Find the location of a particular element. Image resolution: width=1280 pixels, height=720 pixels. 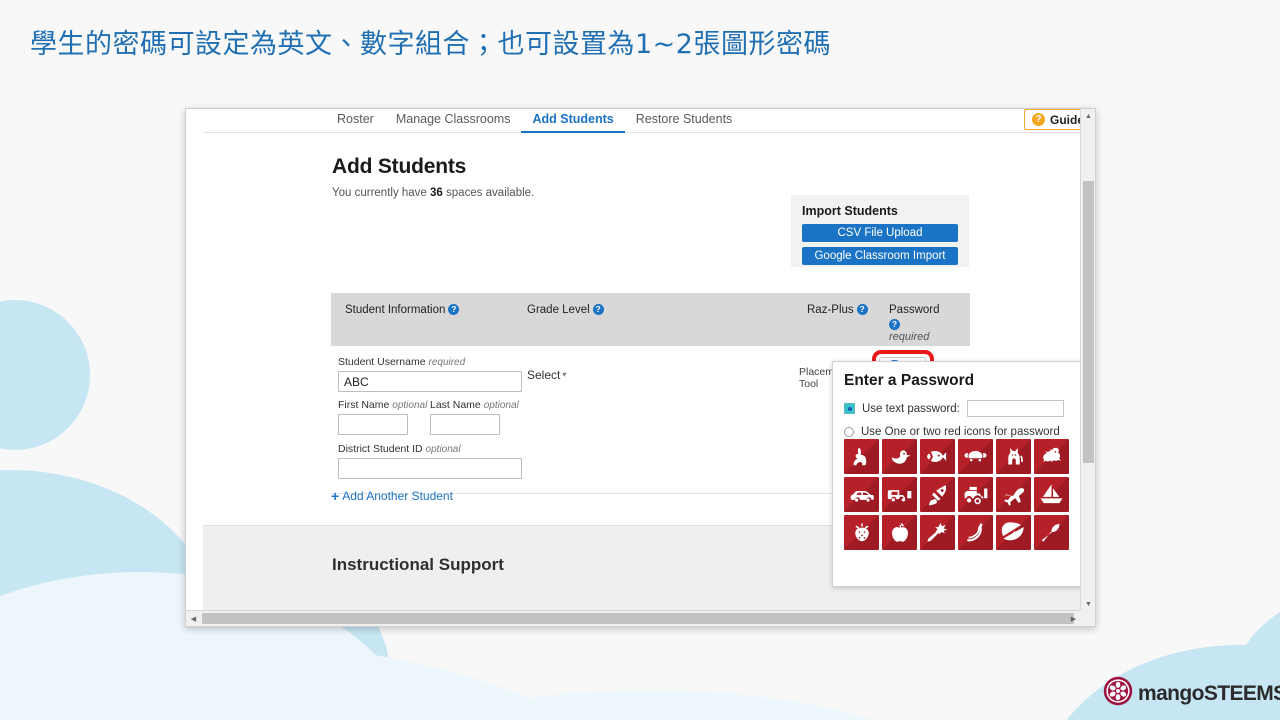

cat-icon is located at coordinates (1013, 456).